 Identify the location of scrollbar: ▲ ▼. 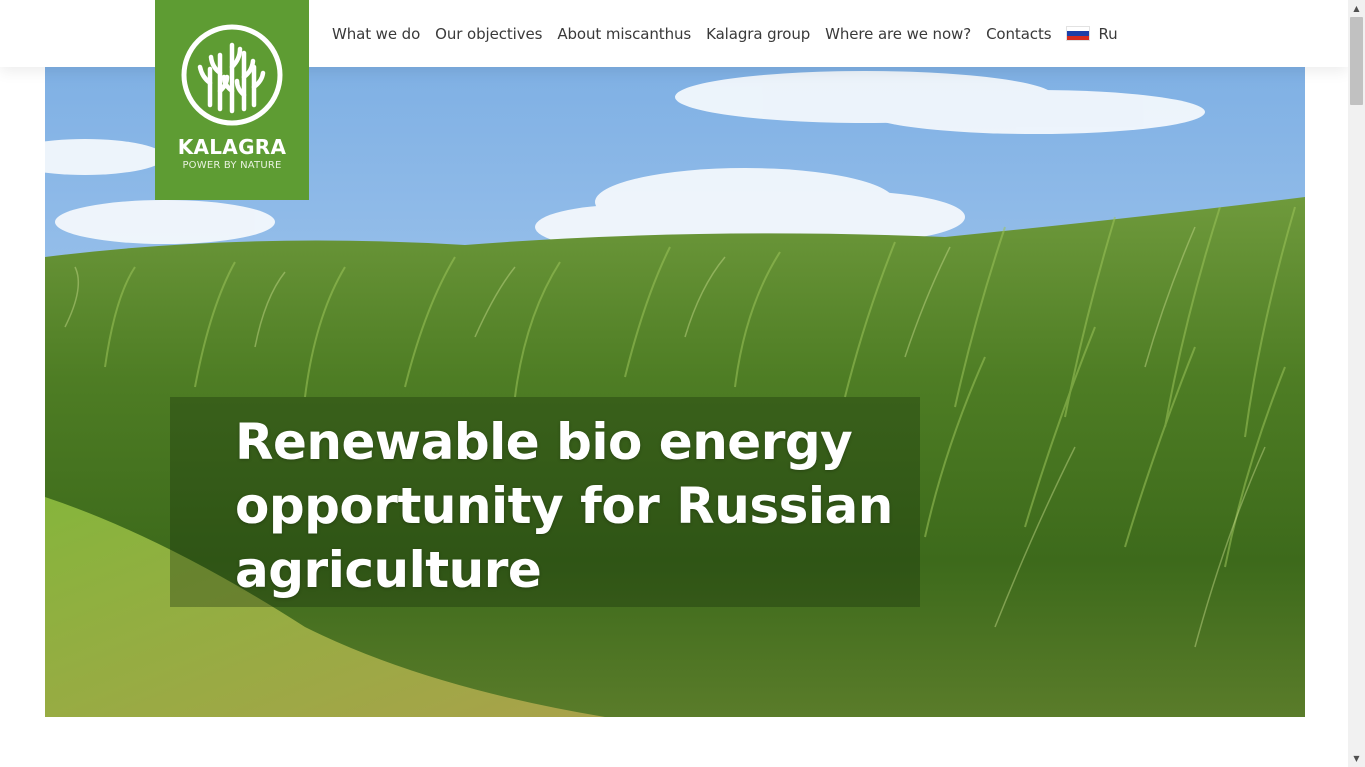
(1356, 383).